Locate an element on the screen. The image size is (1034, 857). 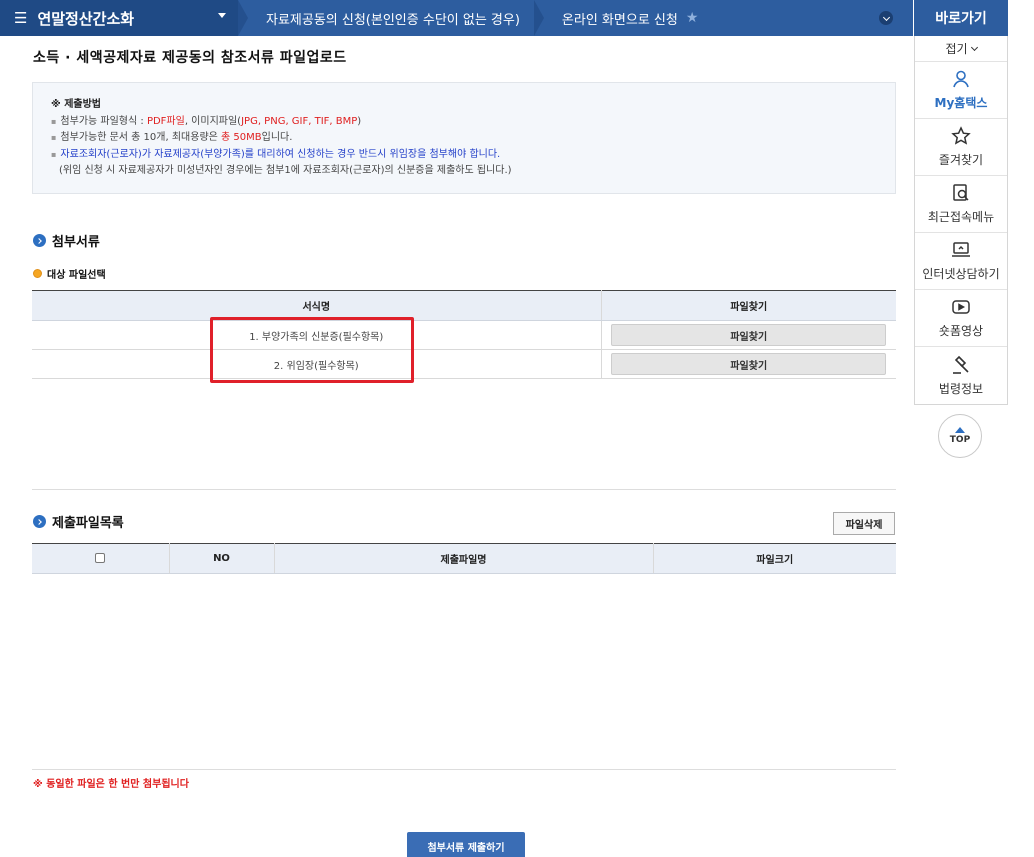
footer-divider is located at coordinates (464, 769).